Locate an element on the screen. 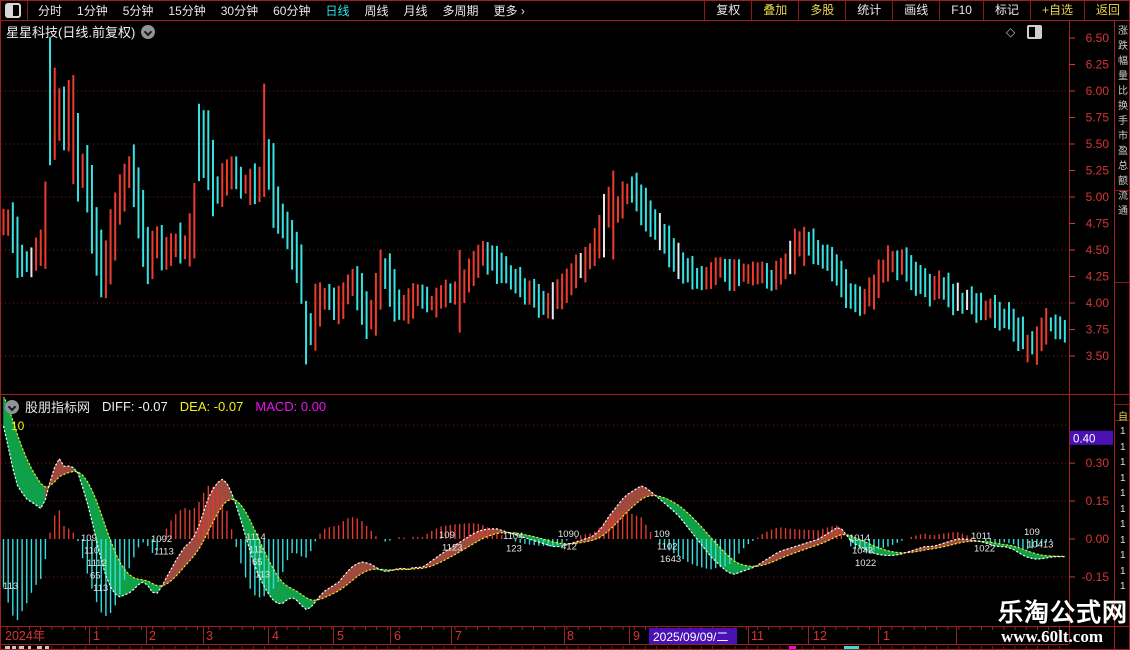  svg-text: 6 is located at coordinates (397, 636).